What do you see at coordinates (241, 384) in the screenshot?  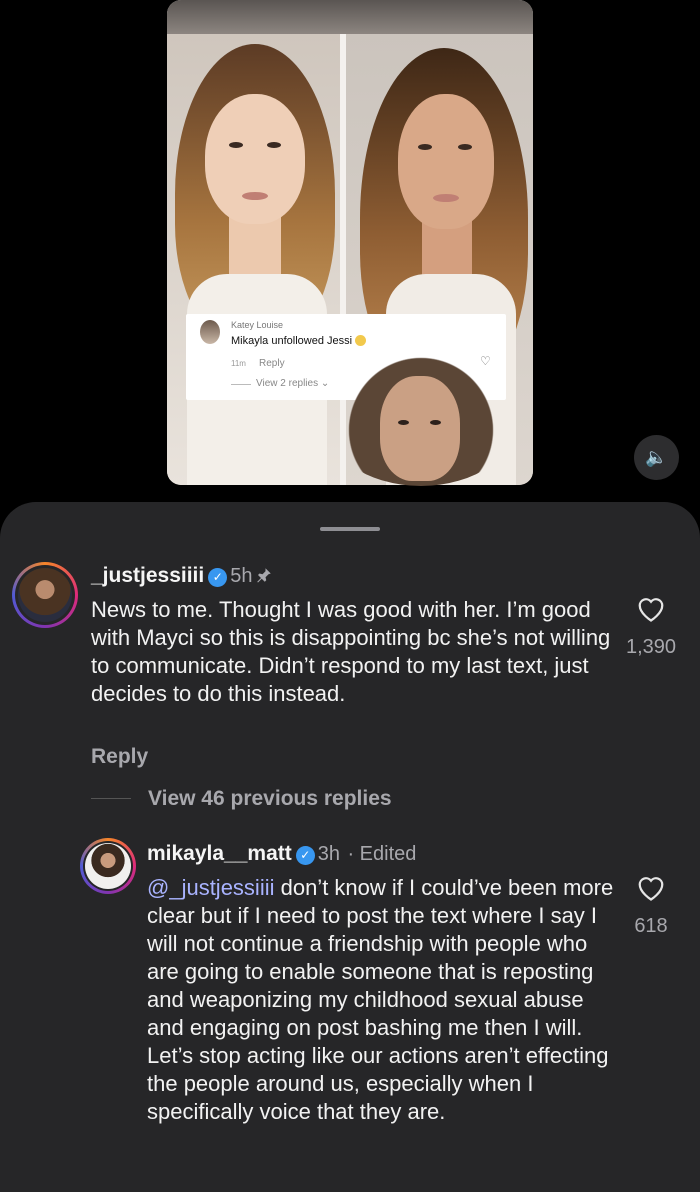 I see `overlay-replies-line` at bounding box center [241, 384].